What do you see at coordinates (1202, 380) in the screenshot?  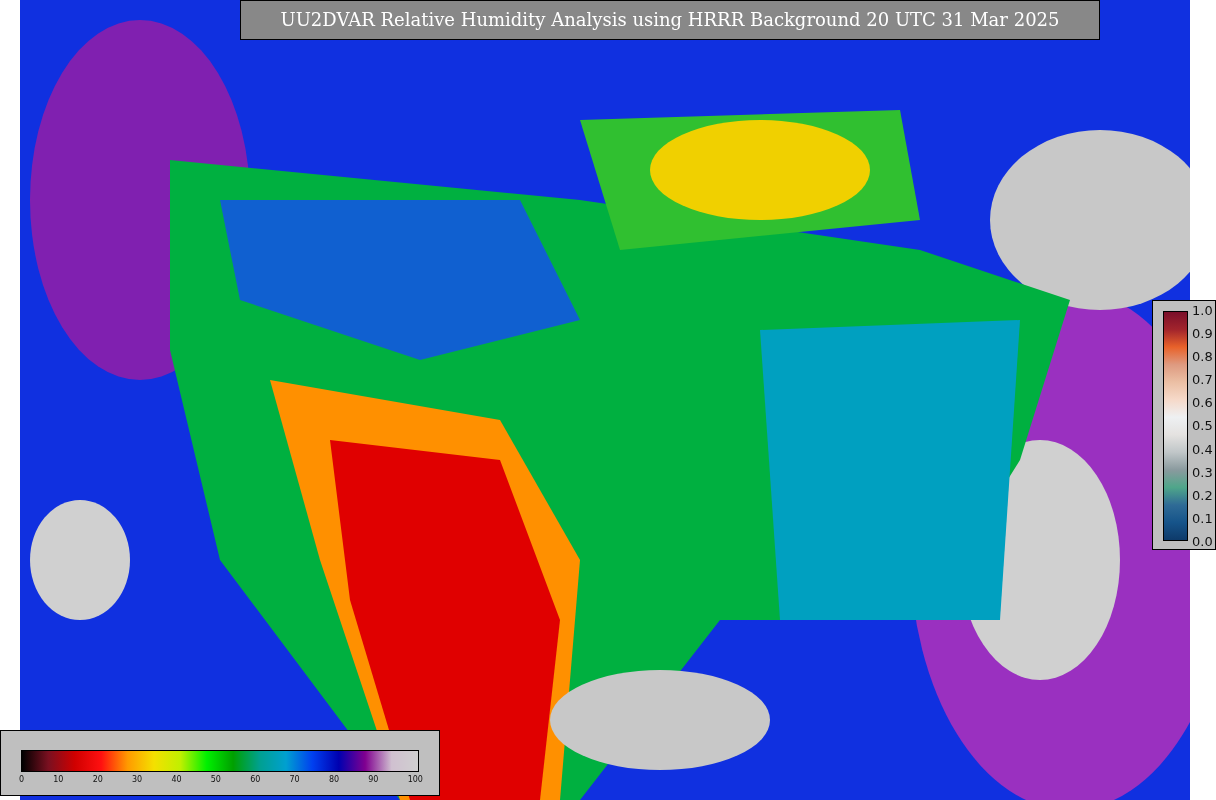 I see `tick-label: 0.7` at bounding box center [1202, 380].